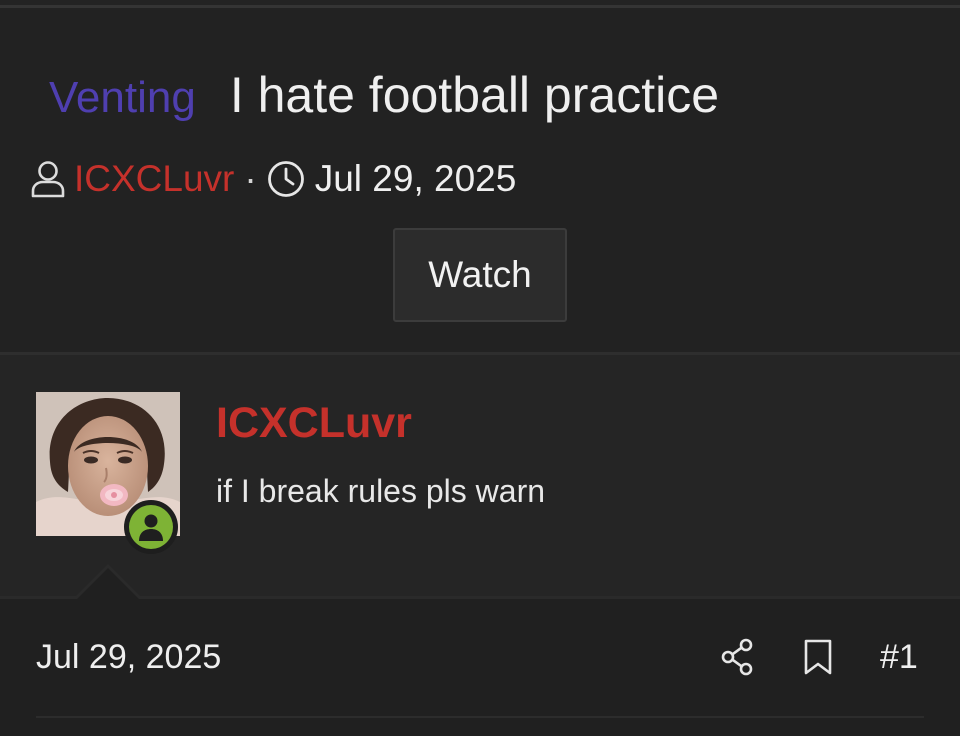  I want to click on thread-title: I hate football practice, so click(474, 95).